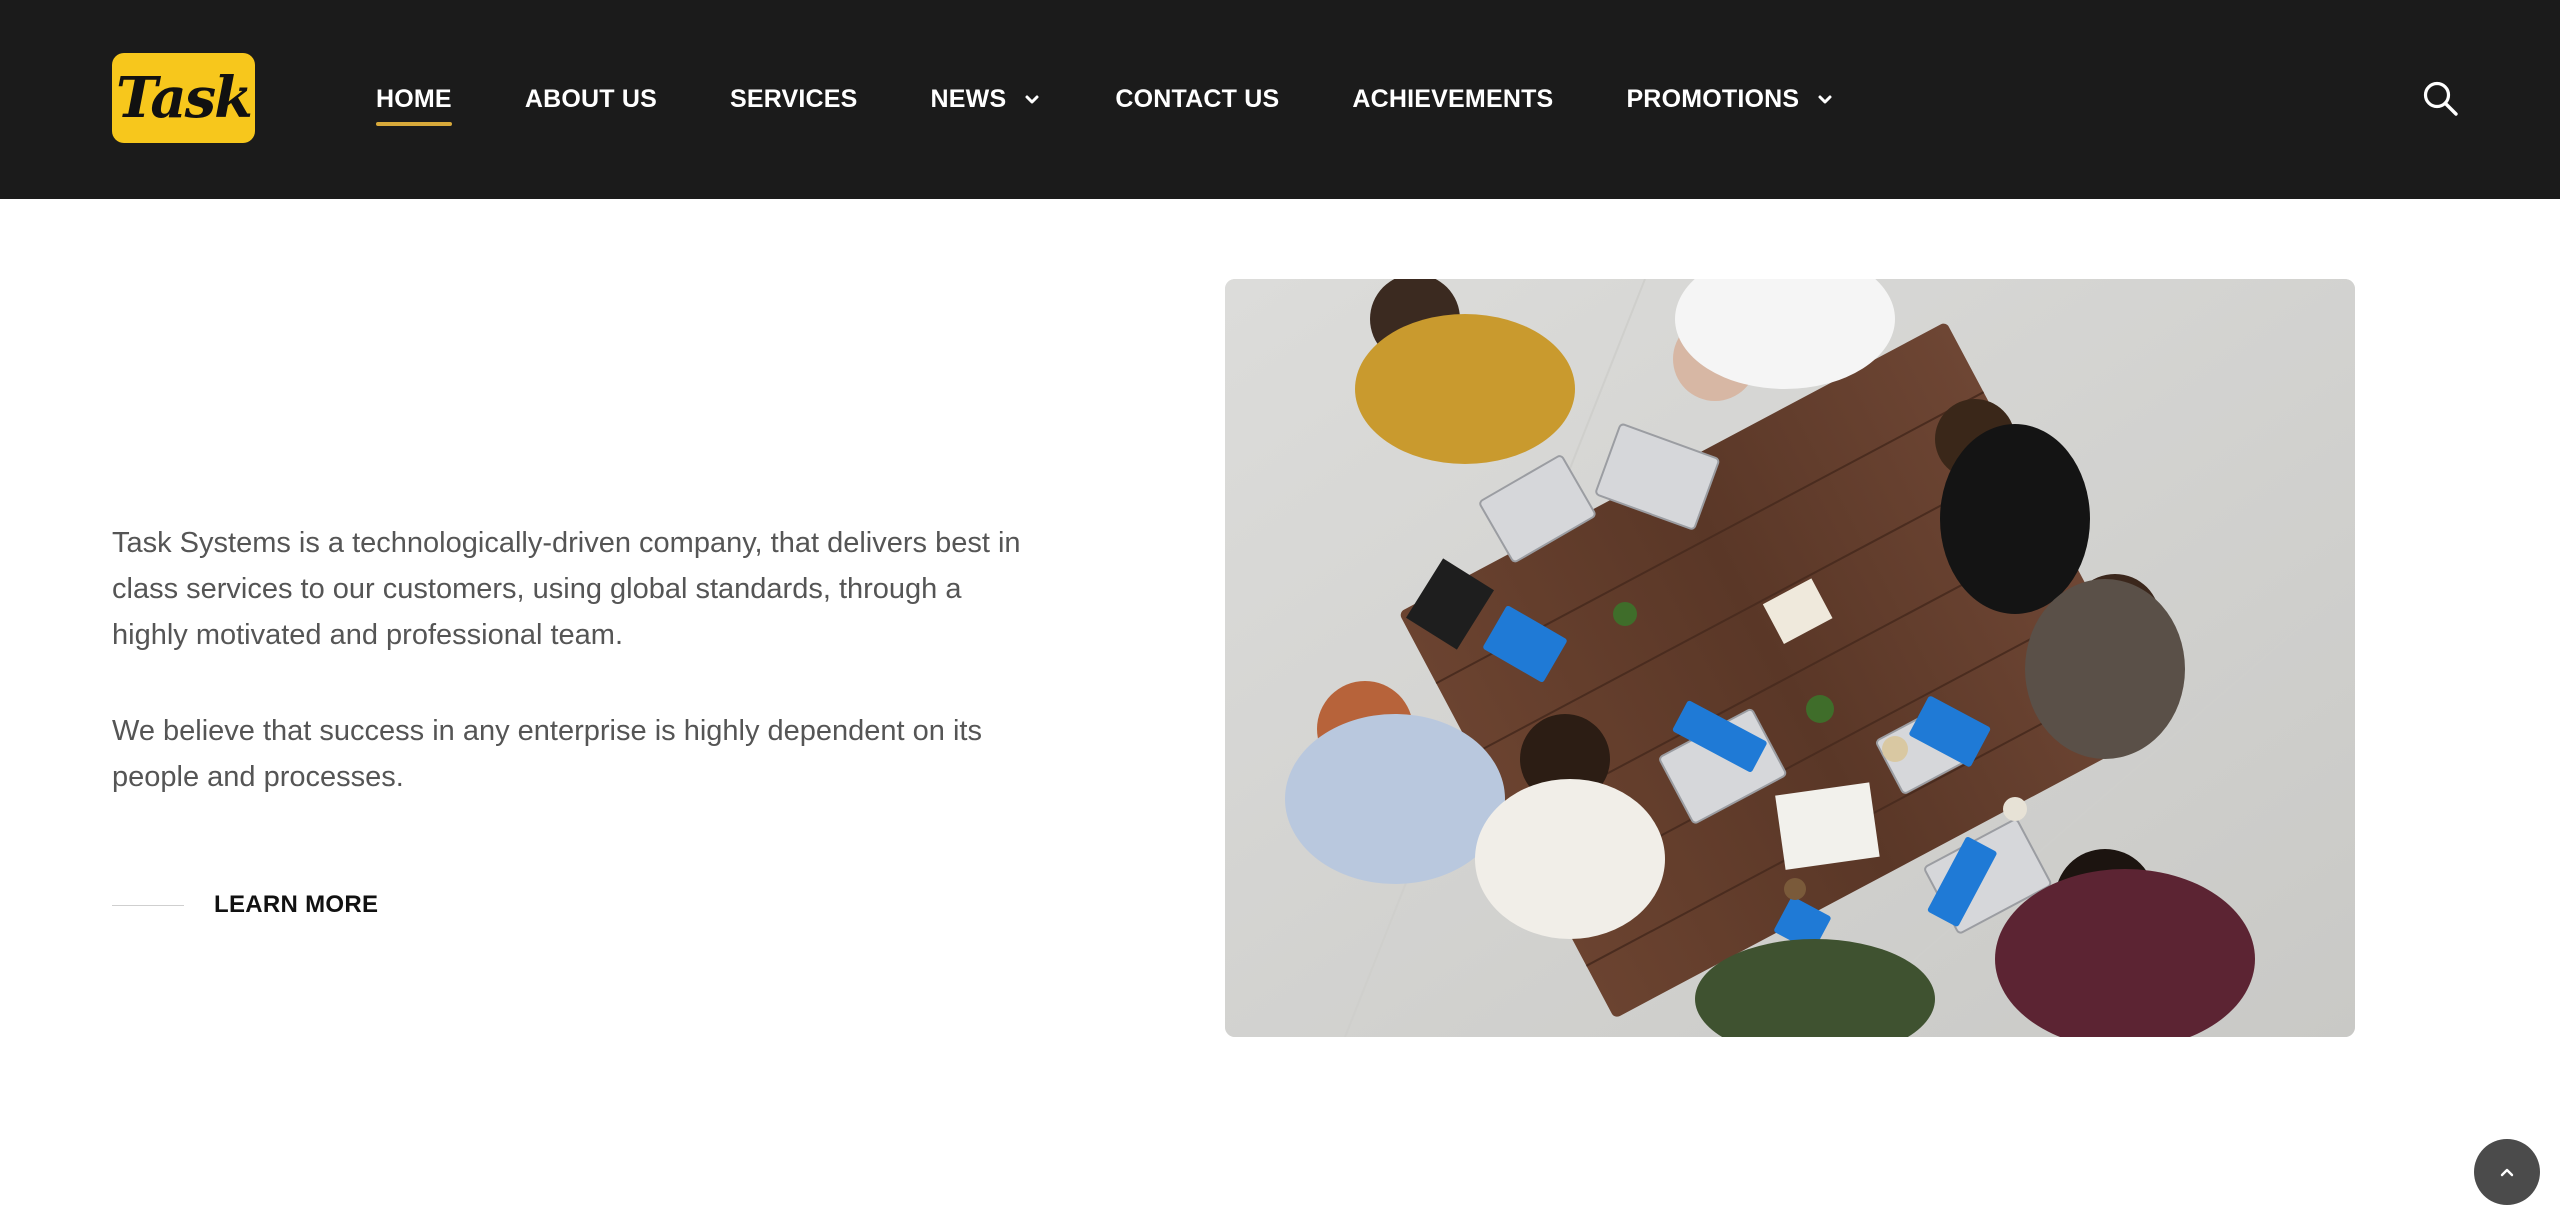 The image size is (2560, 1208). I want to click on site-logo: Task, so click(183, 98).